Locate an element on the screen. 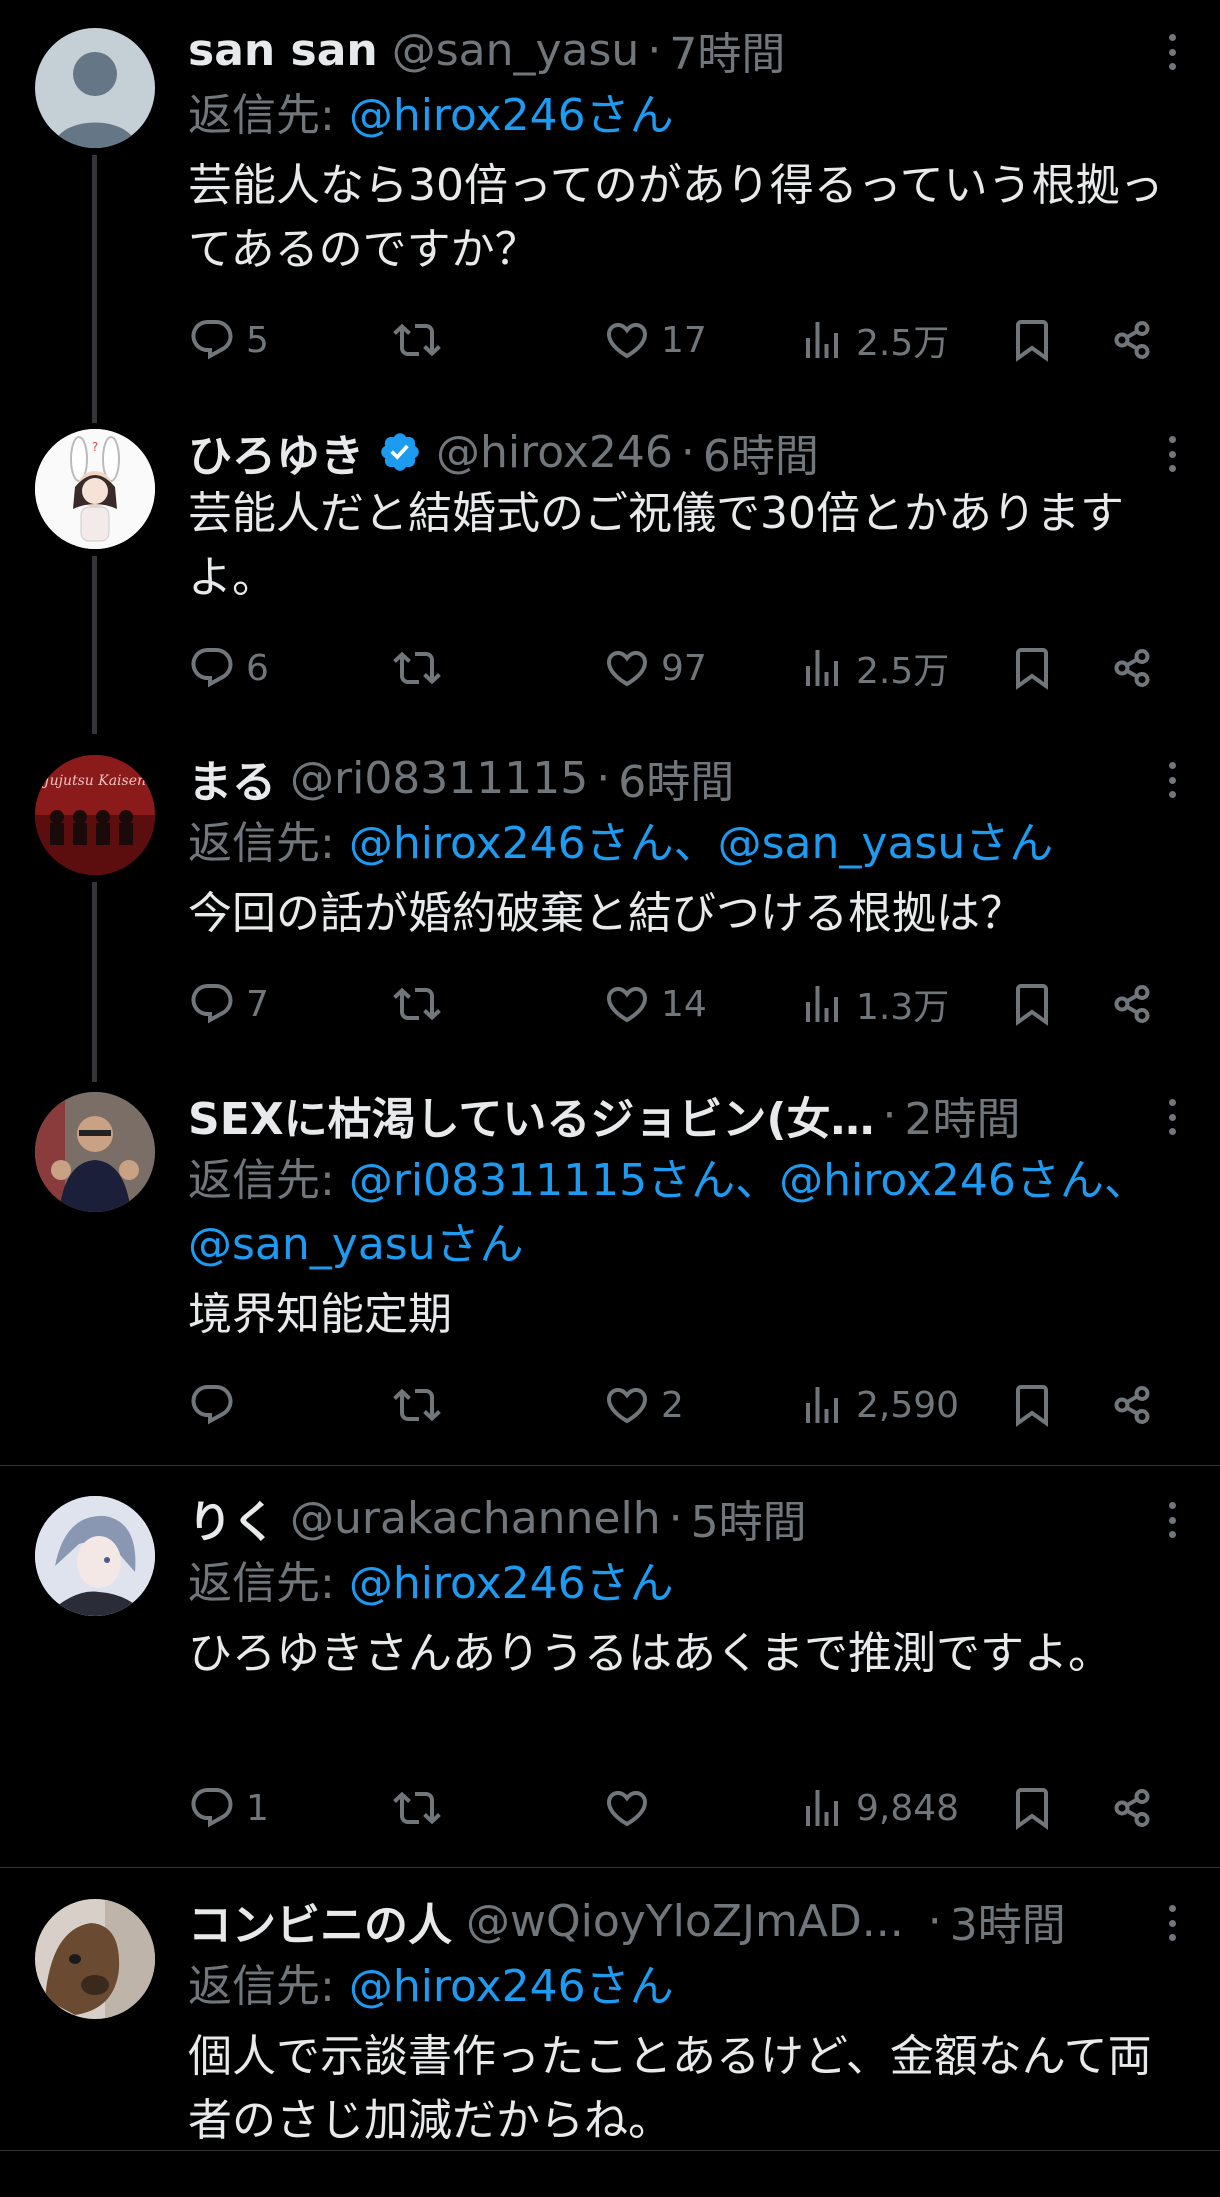  reply-button: 7 is located at coordinates (228, 1004).